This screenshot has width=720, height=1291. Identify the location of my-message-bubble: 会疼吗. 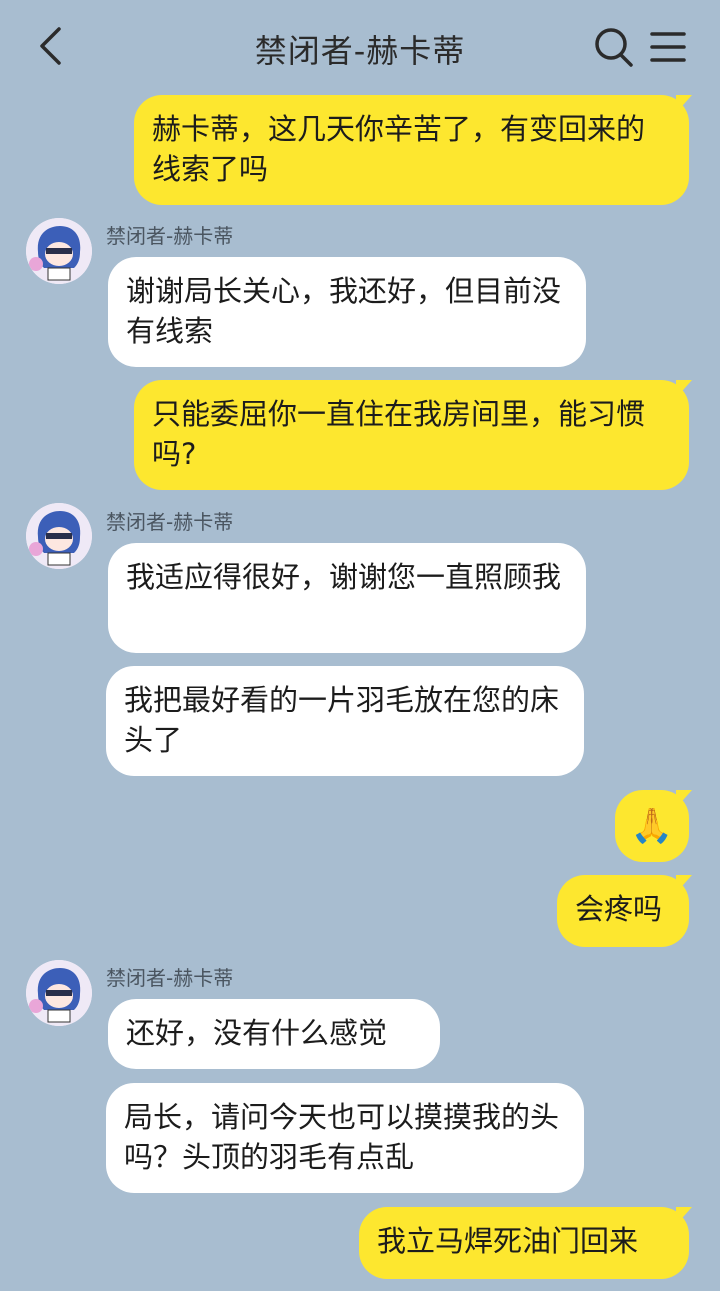
(624, 911).